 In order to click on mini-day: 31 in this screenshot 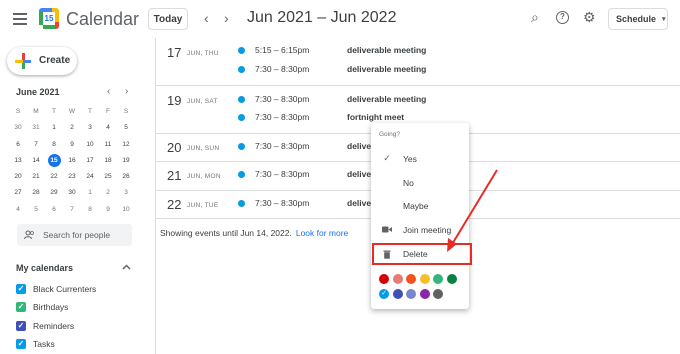, I will do `click(36, 128)`.